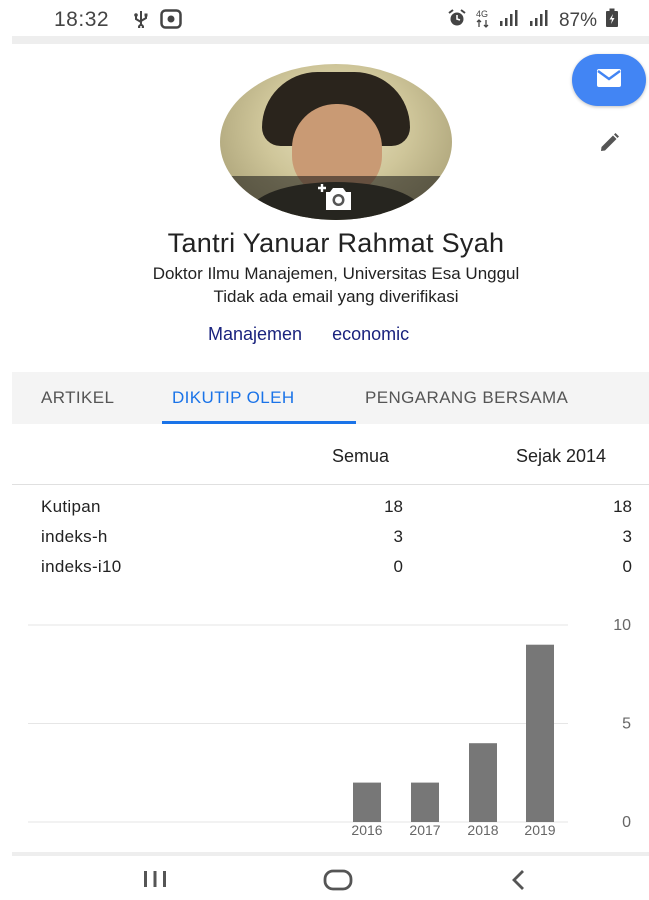 This screenshot has width=649, height=900. I want to click on battery-percent: 87%, so click(577, 20).